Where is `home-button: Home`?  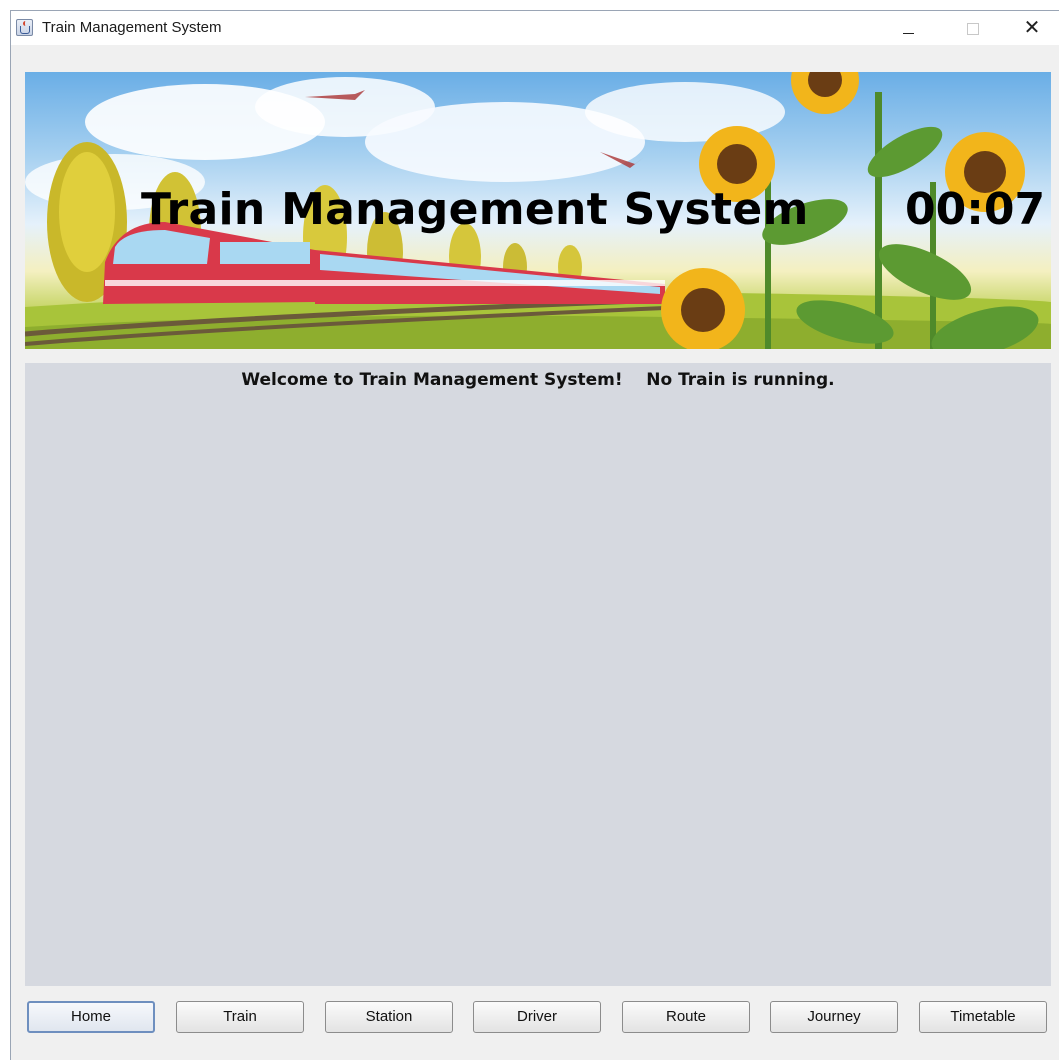
home-button: Home is located at coordinates (91, 1017).